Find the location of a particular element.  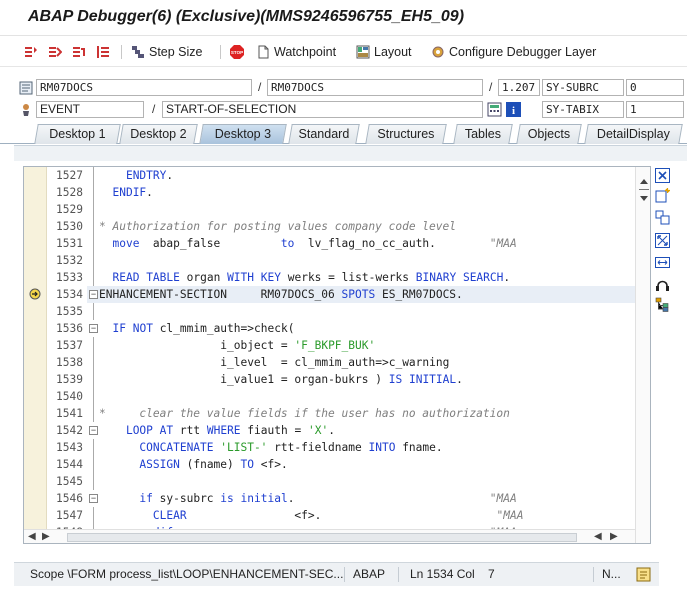

execute-button is located at coordinates (55, 52).